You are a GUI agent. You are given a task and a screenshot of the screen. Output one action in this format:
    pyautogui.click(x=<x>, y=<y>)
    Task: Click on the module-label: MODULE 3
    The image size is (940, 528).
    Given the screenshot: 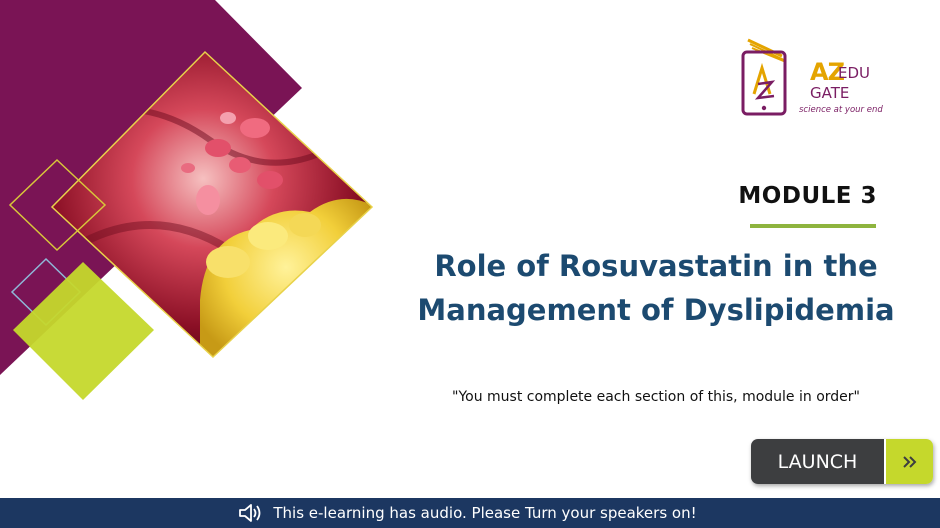 What is the action you would take?
    pyautogui.click(x=807, y=196)
    